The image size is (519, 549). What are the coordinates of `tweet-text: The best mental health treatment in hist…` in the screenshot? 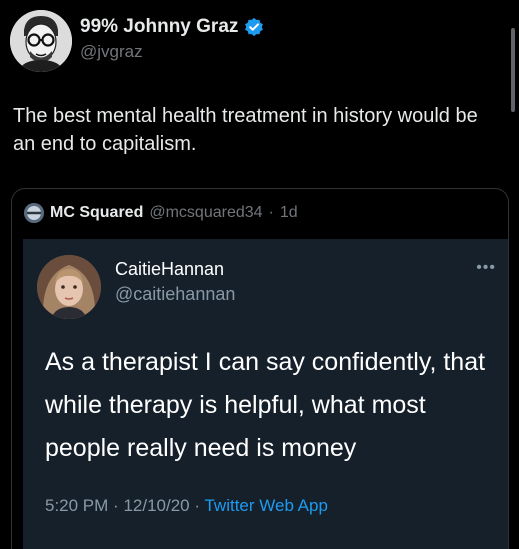 It's located at (245, 130).